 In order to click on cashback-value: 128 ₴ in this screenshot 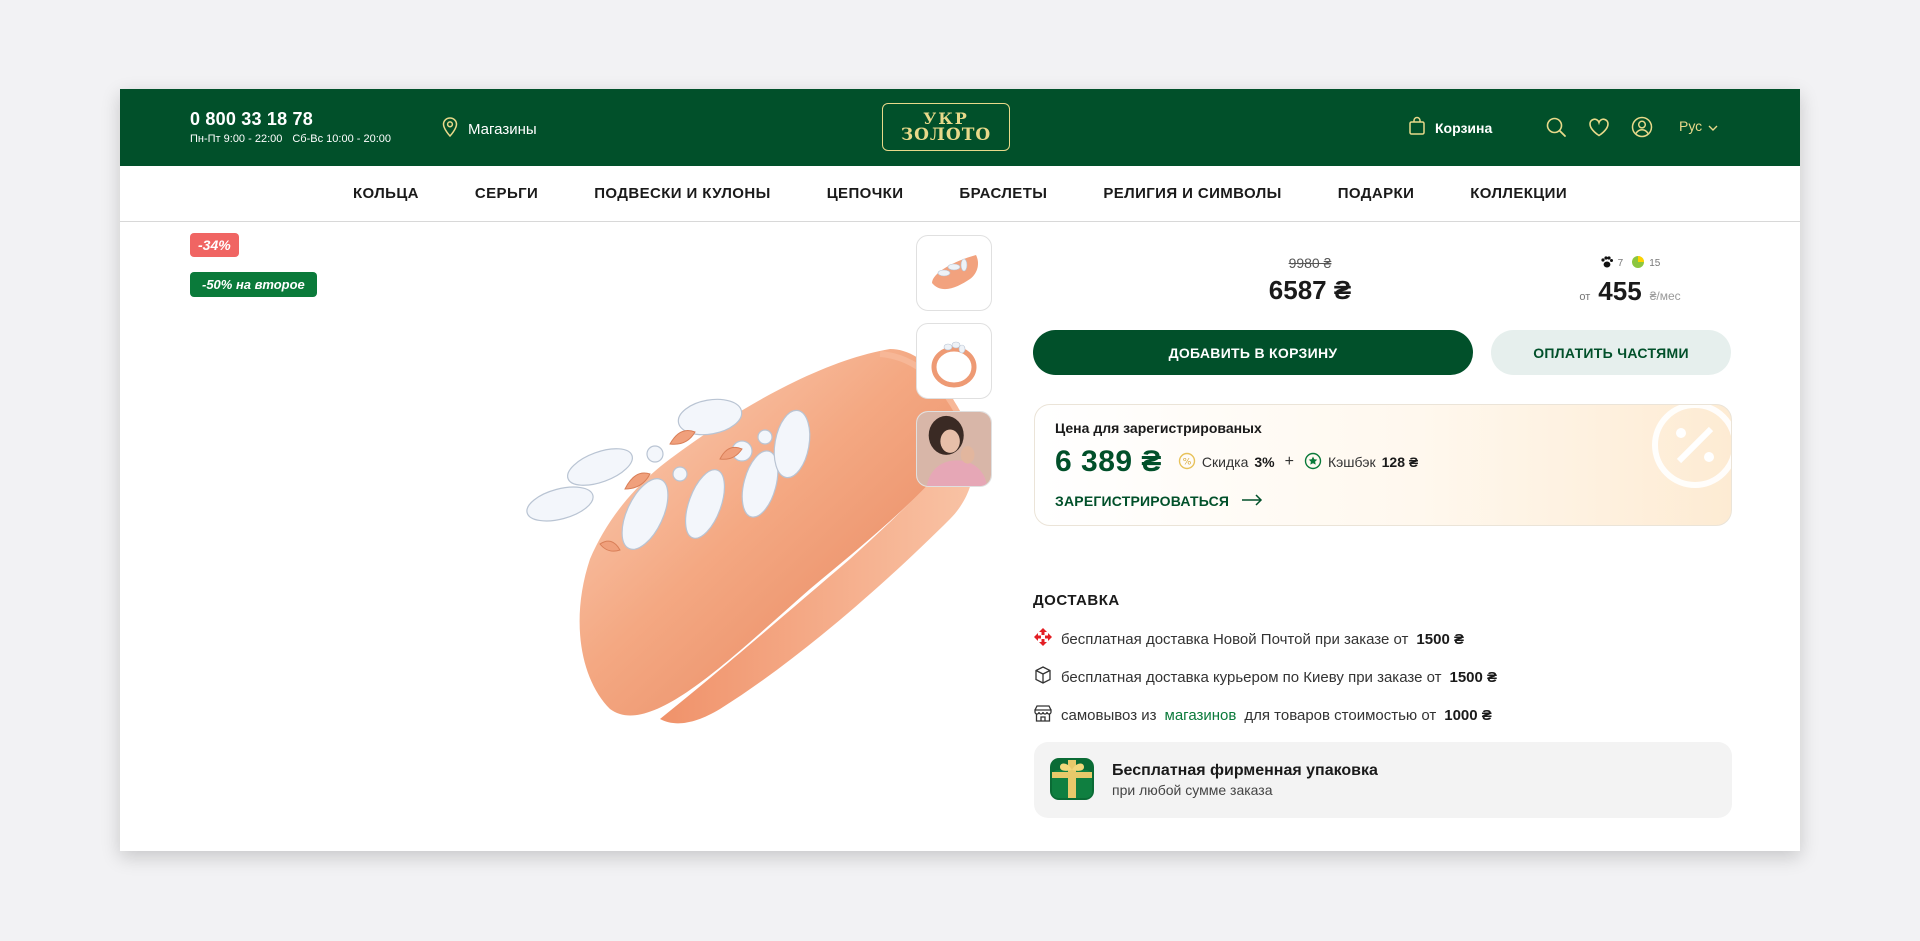, I will do `click(1400, 462)`.